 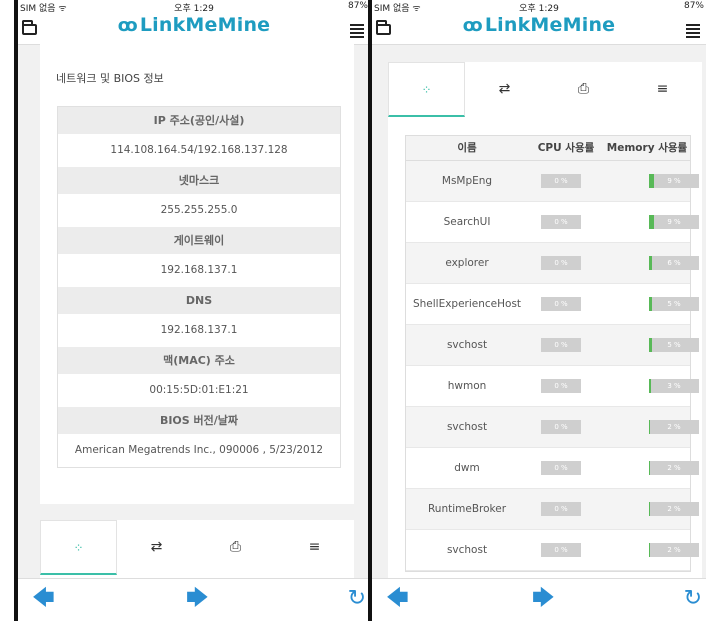 I want to click on process-name: dwm, so click(x=467, y=468).